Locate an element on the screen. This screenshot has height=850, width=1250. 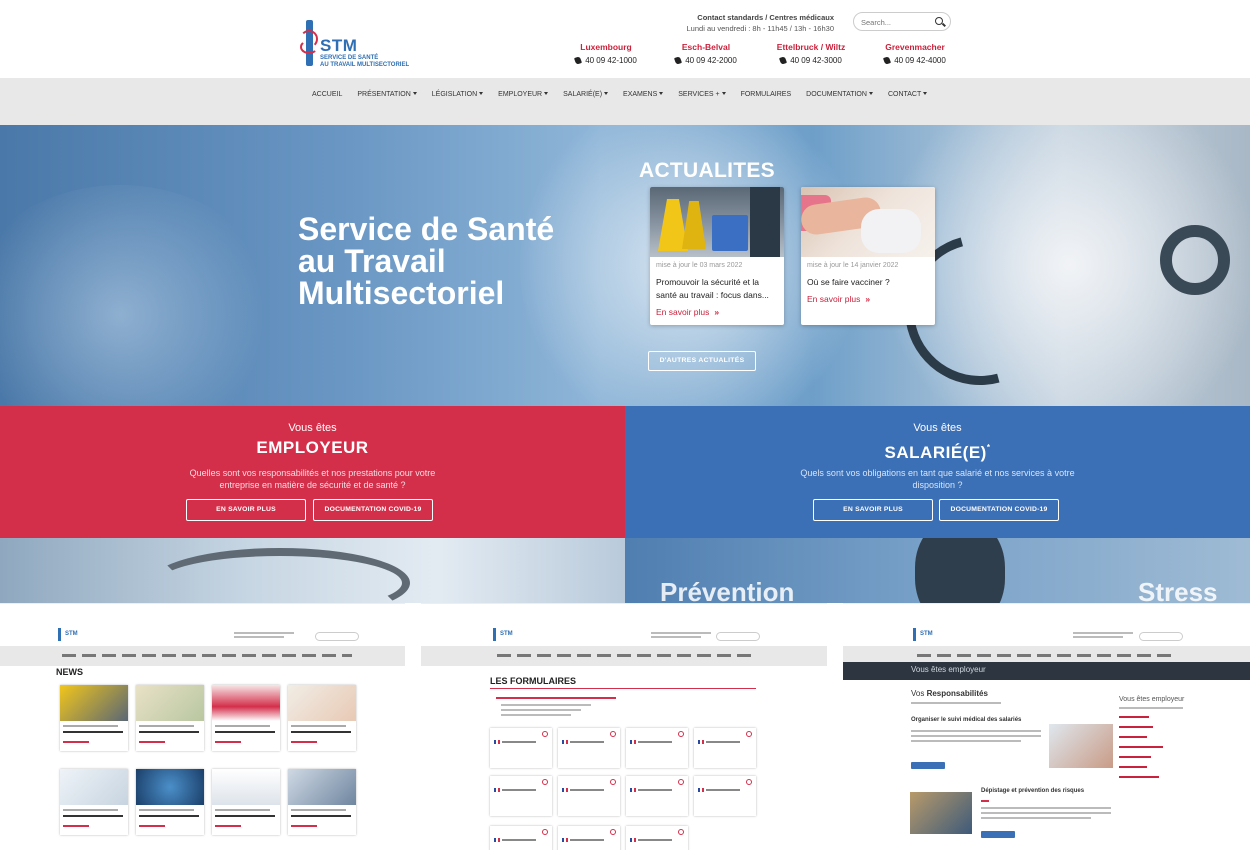
nav-contact: CONTACT is located at coordinates (907, 96).